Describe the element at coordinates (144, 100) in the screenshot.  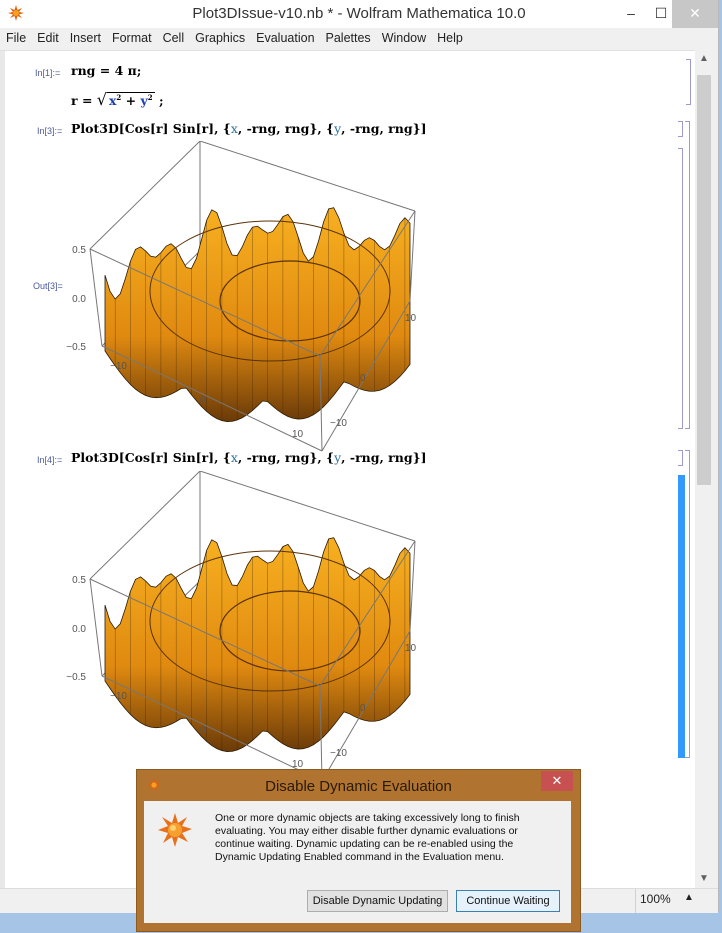
I see `var-y: y` at that location.